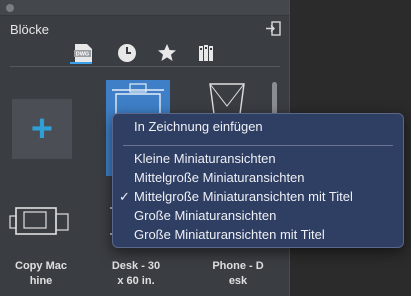  I want to click on phone-desk-icon, so click(227, 99).